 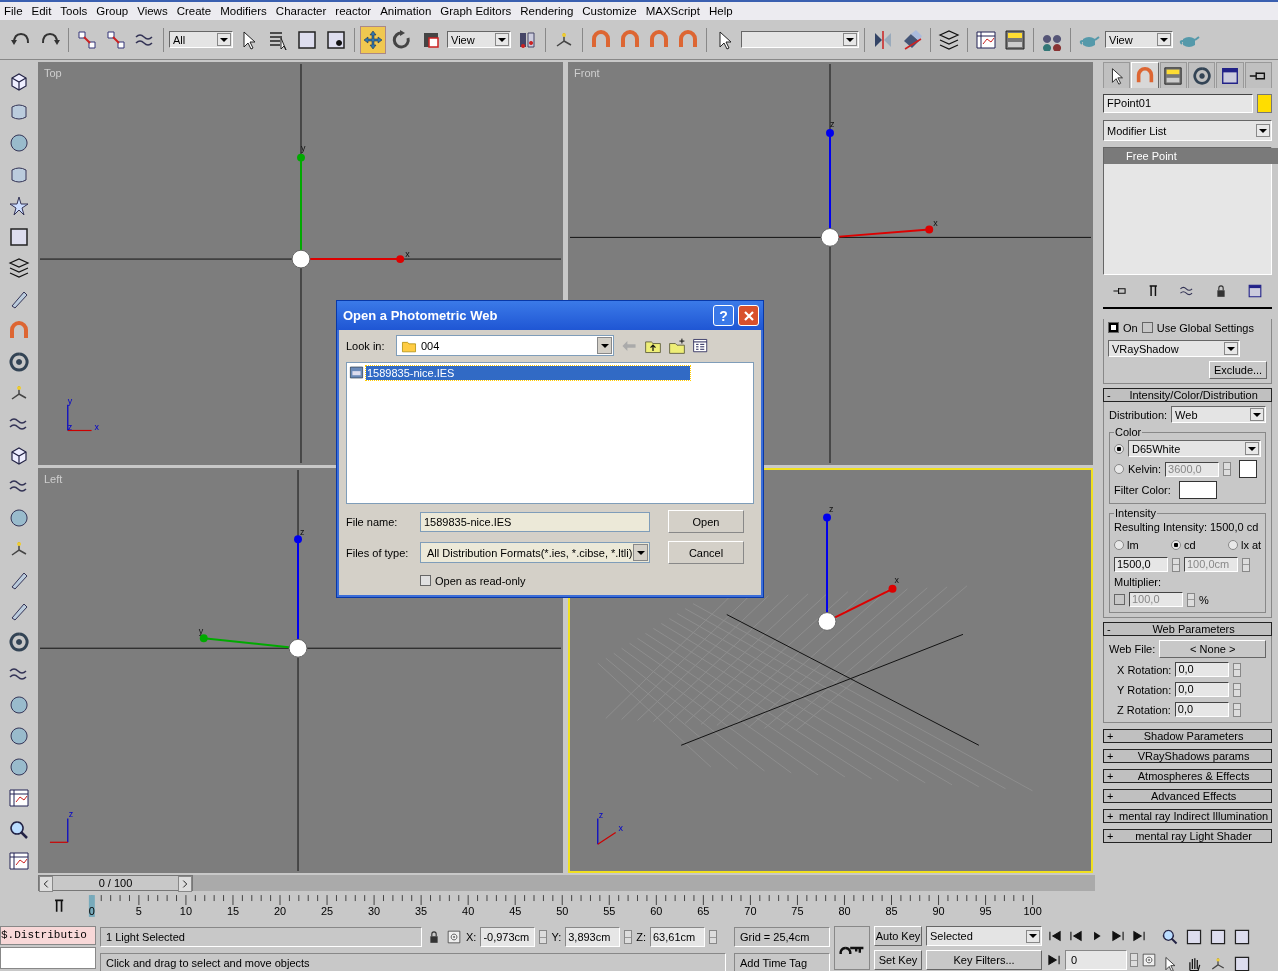 What do you see at coordinates (373, 39) in the screenshot?
I see `move-icon` at bounding box center [373, 39].